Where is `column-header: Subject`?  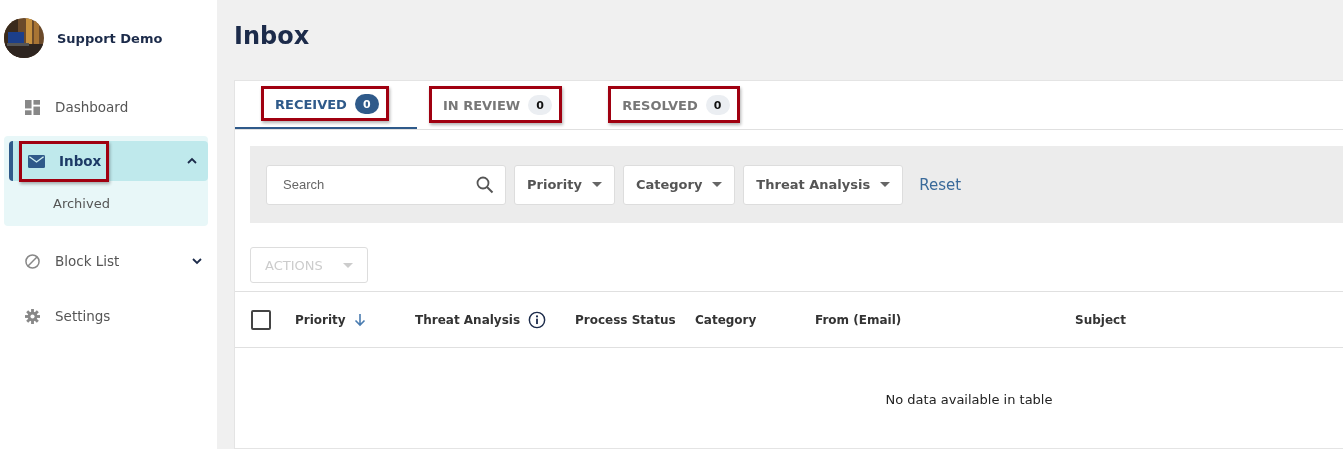 column-header: Subject is located at coordinates (1100, 319).